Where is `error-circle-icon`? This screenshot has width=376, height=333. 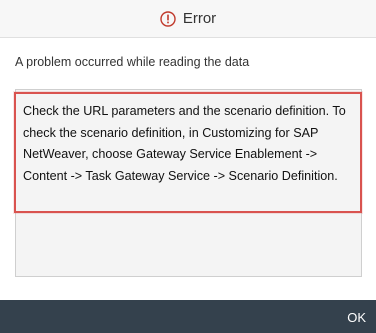 error-circle-icon is located at coordinates (168, 18).